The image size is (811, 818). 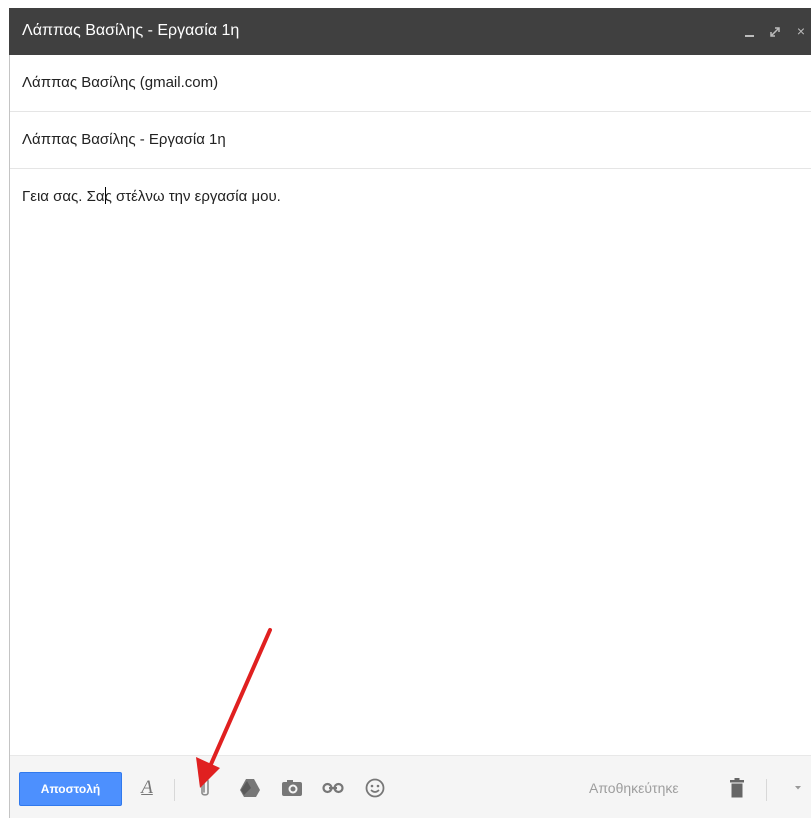 What do you see at coordinates (798, 788) in the screenshot?
I see `chevron-down-icon` at bounding box center [798, 788].